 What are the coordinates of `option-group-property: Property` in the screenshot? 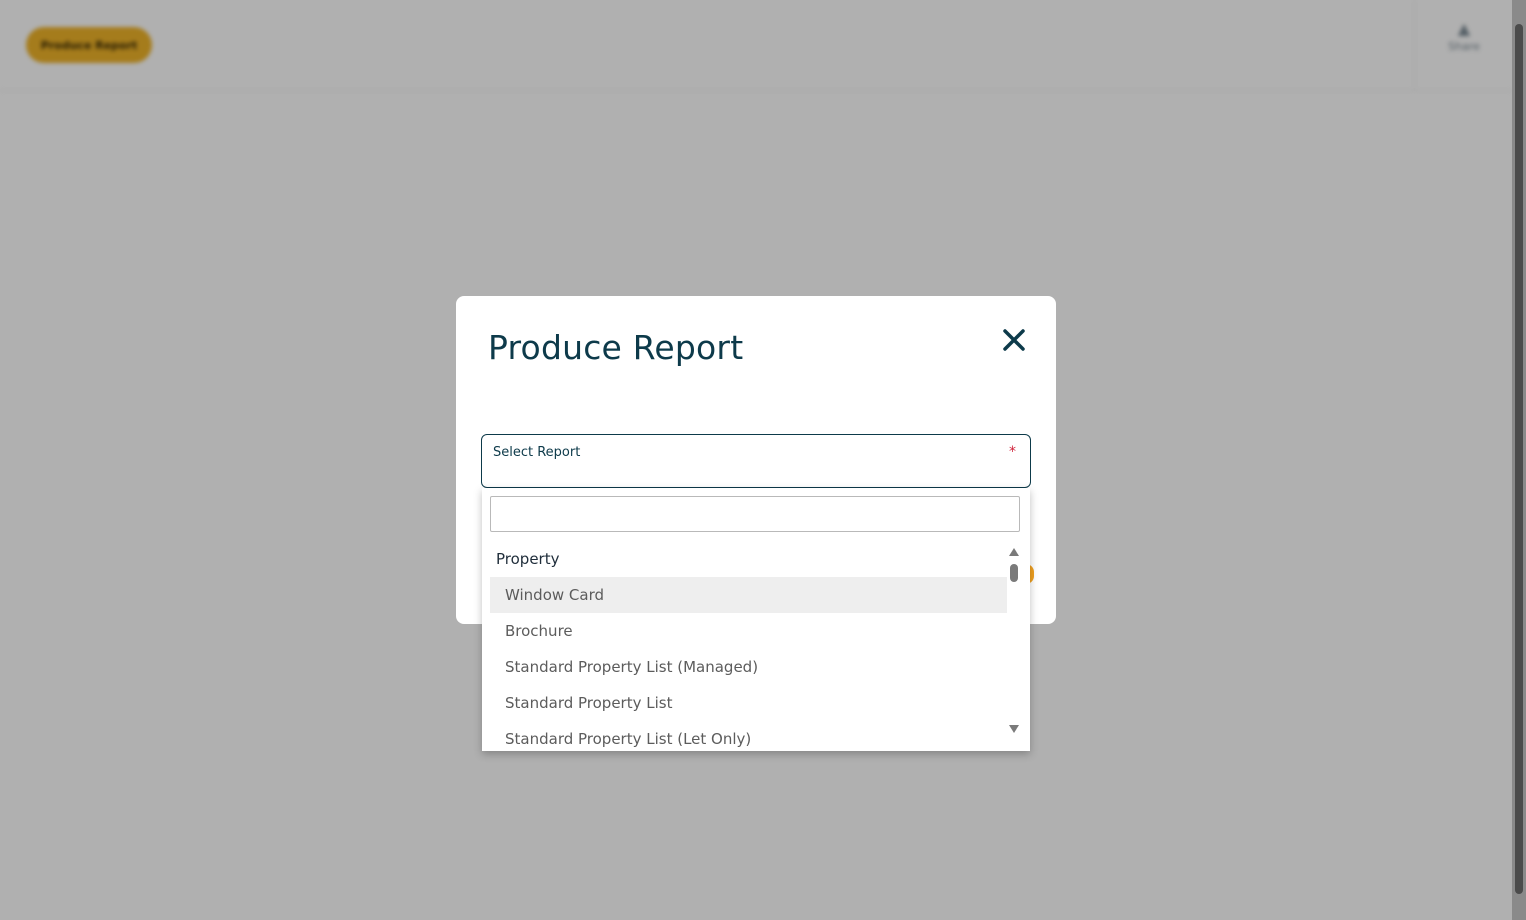 It's located at (528, 559).